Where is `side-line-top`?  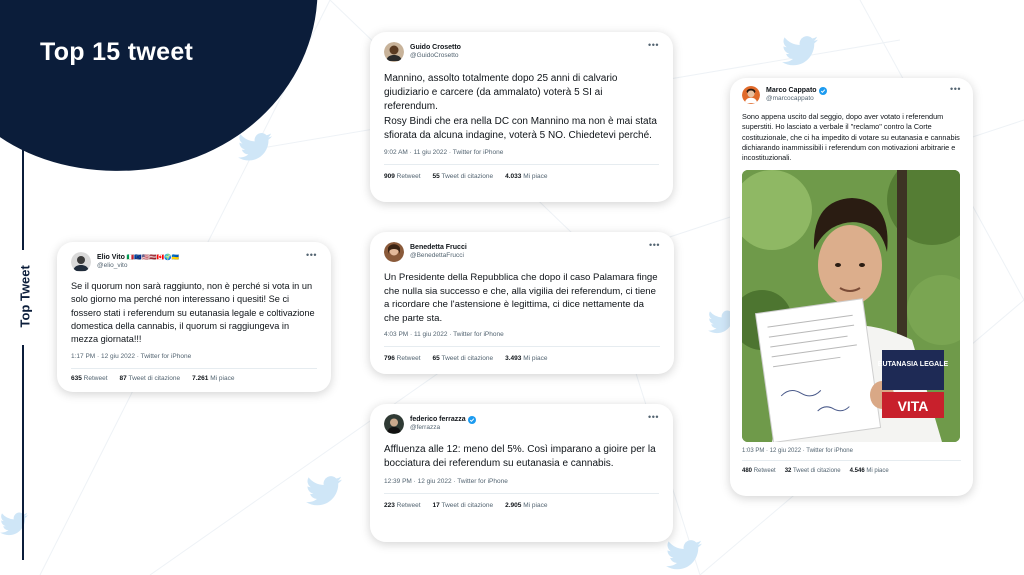
side-line-top is located at coordinates (23, 190).